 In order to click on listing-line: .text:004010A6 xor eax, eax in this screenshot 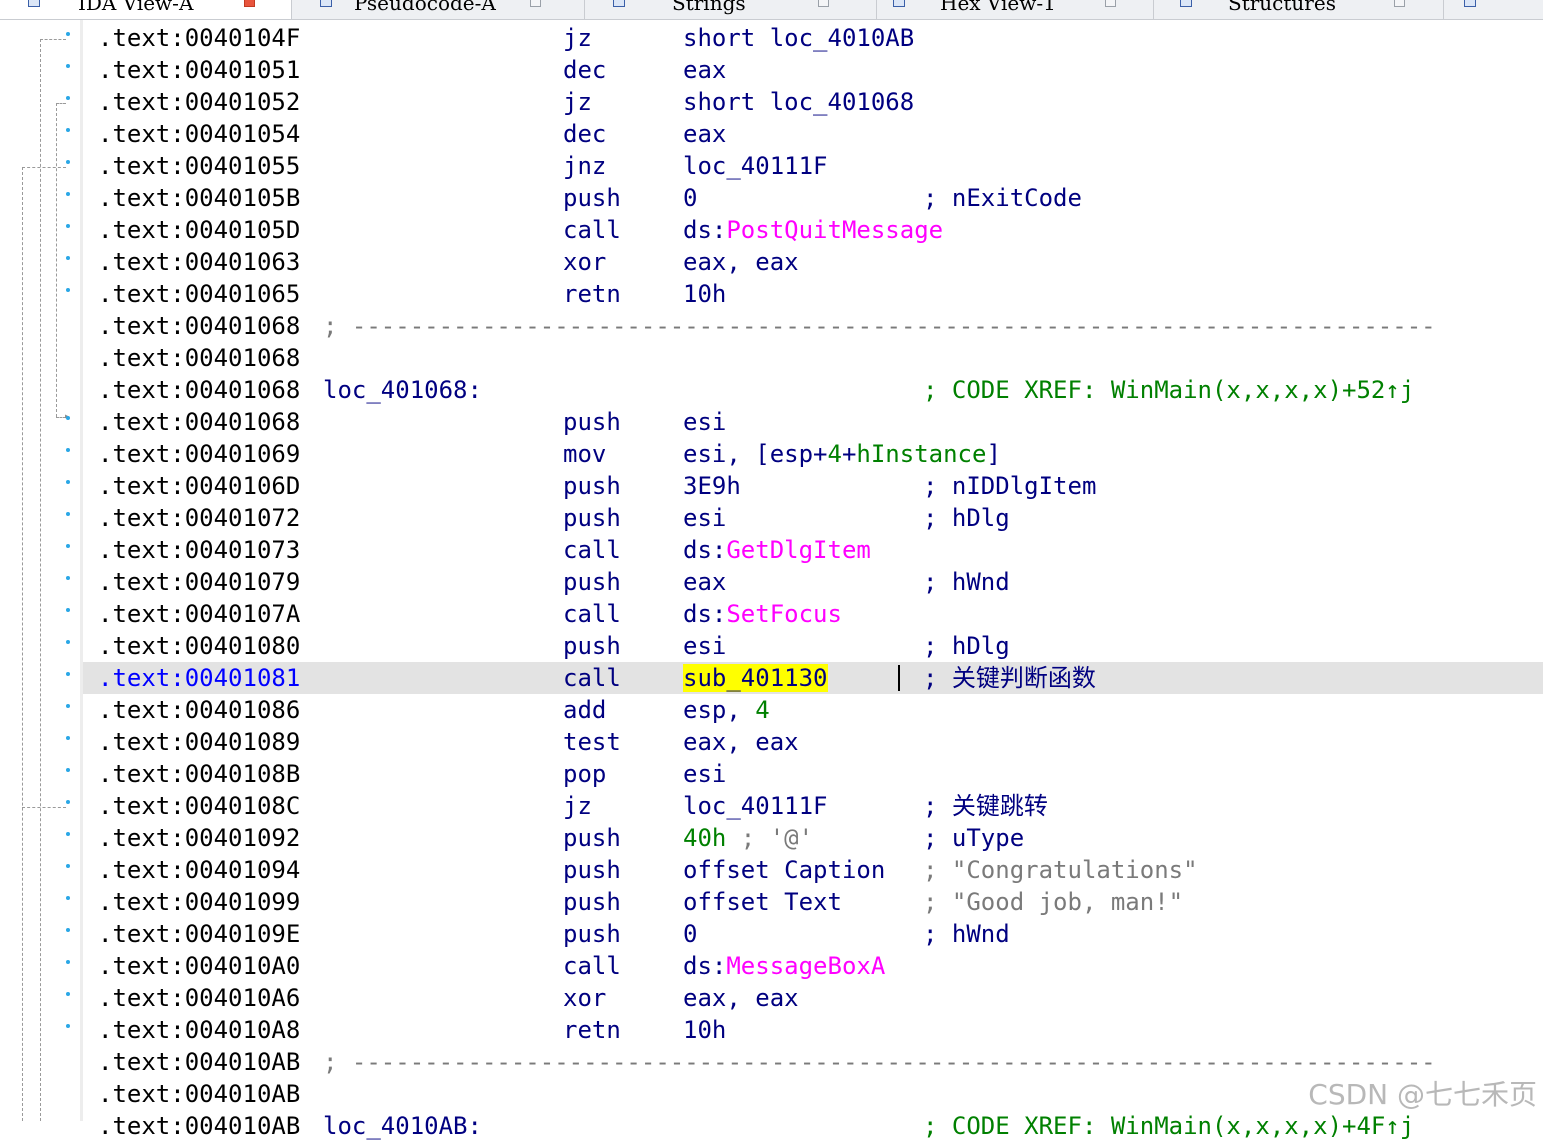, I will do `click(813, 998)`.